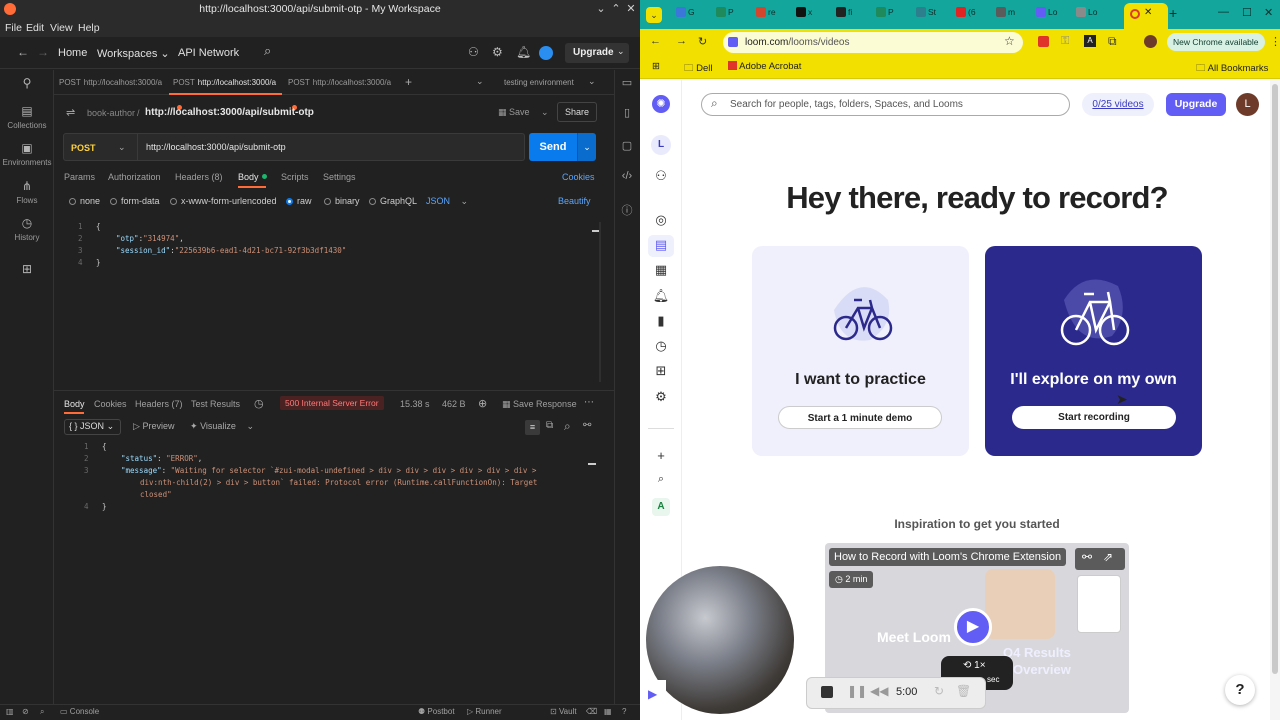 This screenshot has width=1280, height=720. Describe the element at coordinates (656, 66) in the screenshot. I see `apps-grid-icon: ⊞` at that location.